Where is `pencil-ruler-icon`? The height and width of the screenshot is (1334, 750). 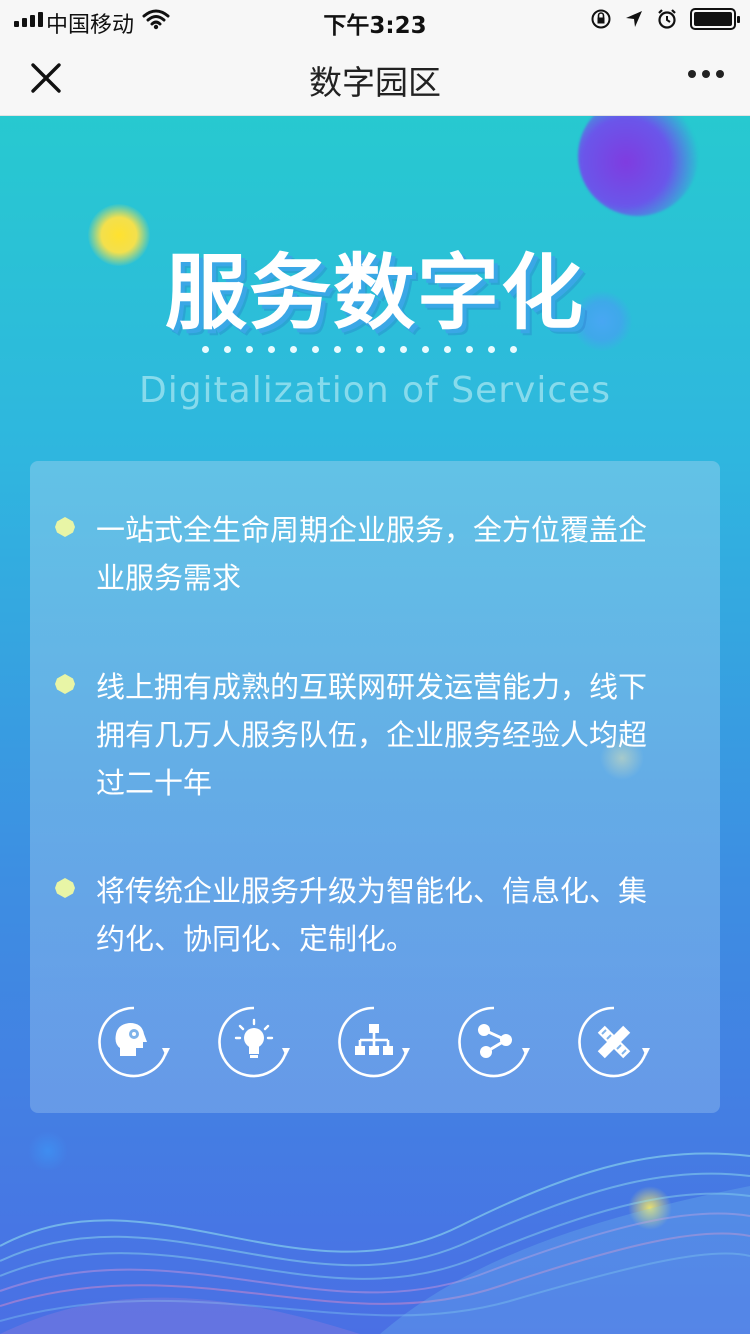 pencil-ruler-icon is located at coordinates (614, 1042).